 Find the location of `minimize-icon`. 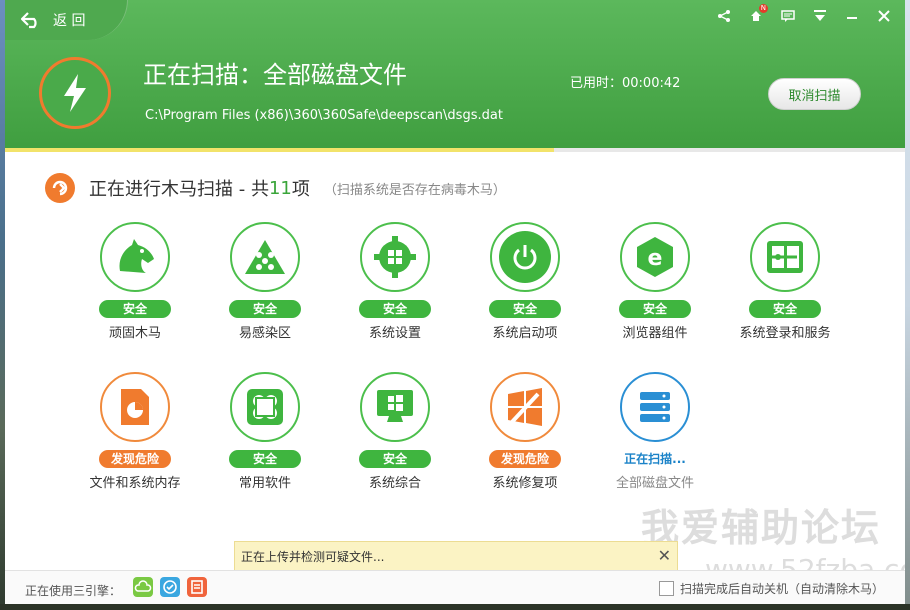

minimize-icon is located at coordinates (852, 16).